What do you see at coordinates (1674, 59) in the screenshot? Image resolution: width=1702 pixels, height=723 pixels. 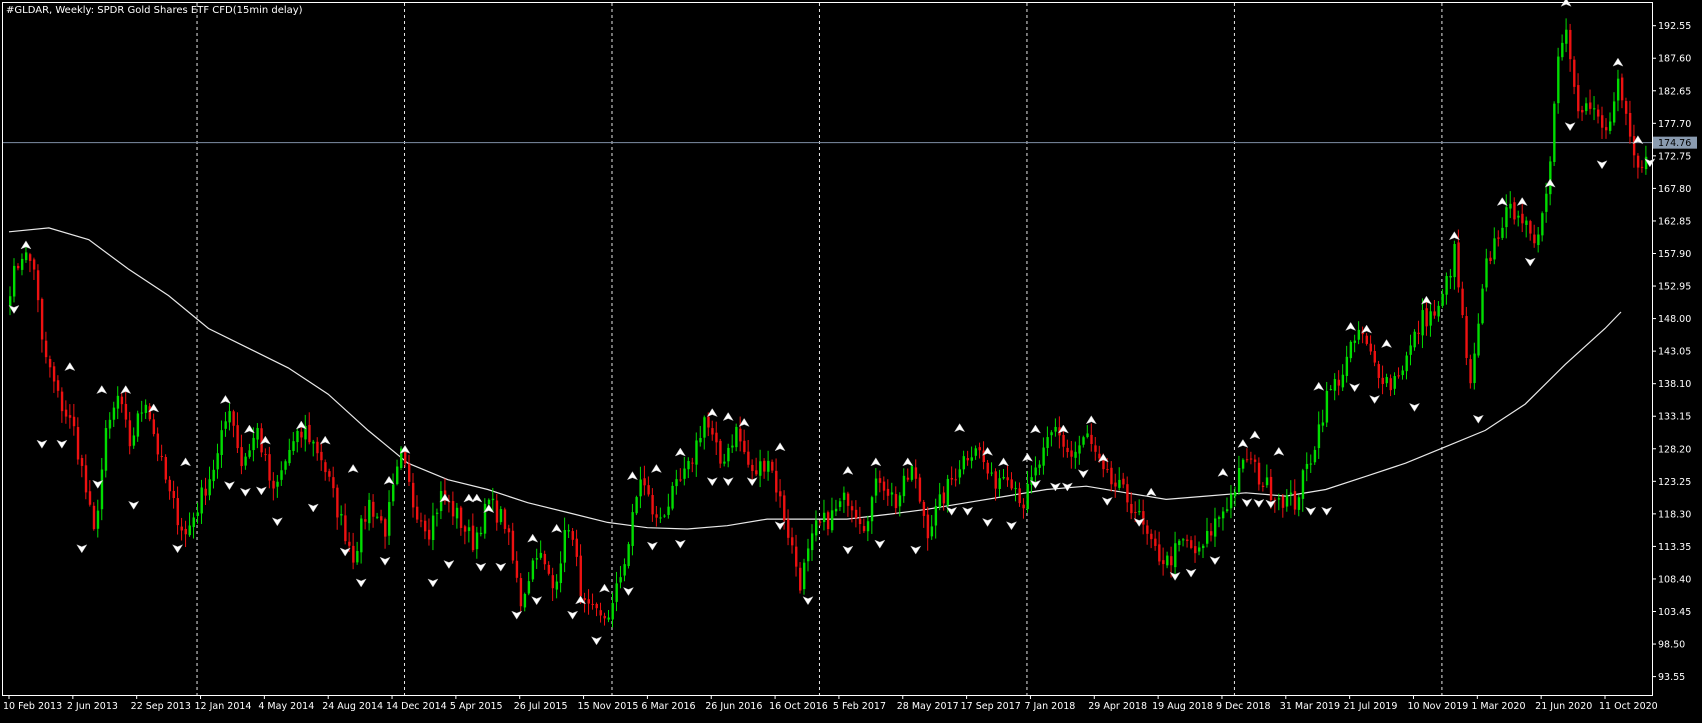 I see `y-tick-label: 187.60` at bounding box center [1674, 59].